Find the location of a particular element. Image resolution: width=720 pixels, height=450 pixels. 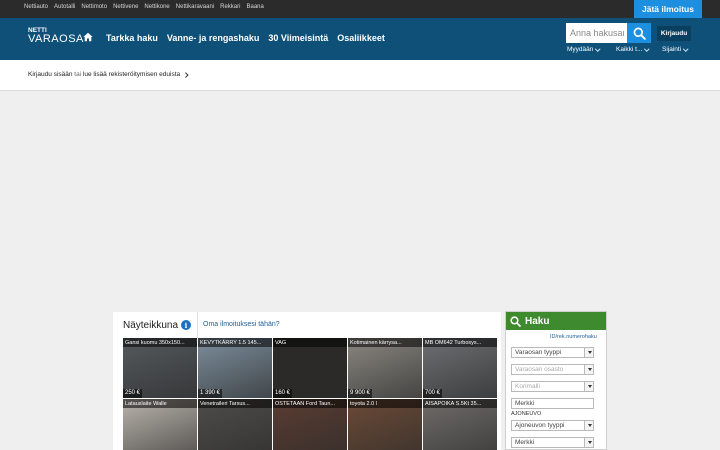

chevron-right-icon is located at coordinates (186, 74).